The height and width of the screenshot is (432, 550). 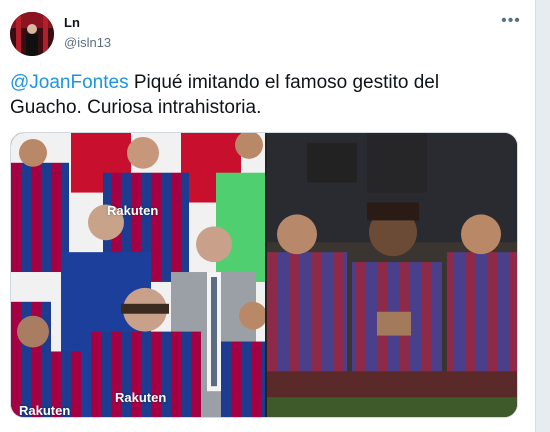 What do you see at coordinates (511, 21) in the screenshot?
I see `more-options-icon: •••` at bounding box center [511, 21].